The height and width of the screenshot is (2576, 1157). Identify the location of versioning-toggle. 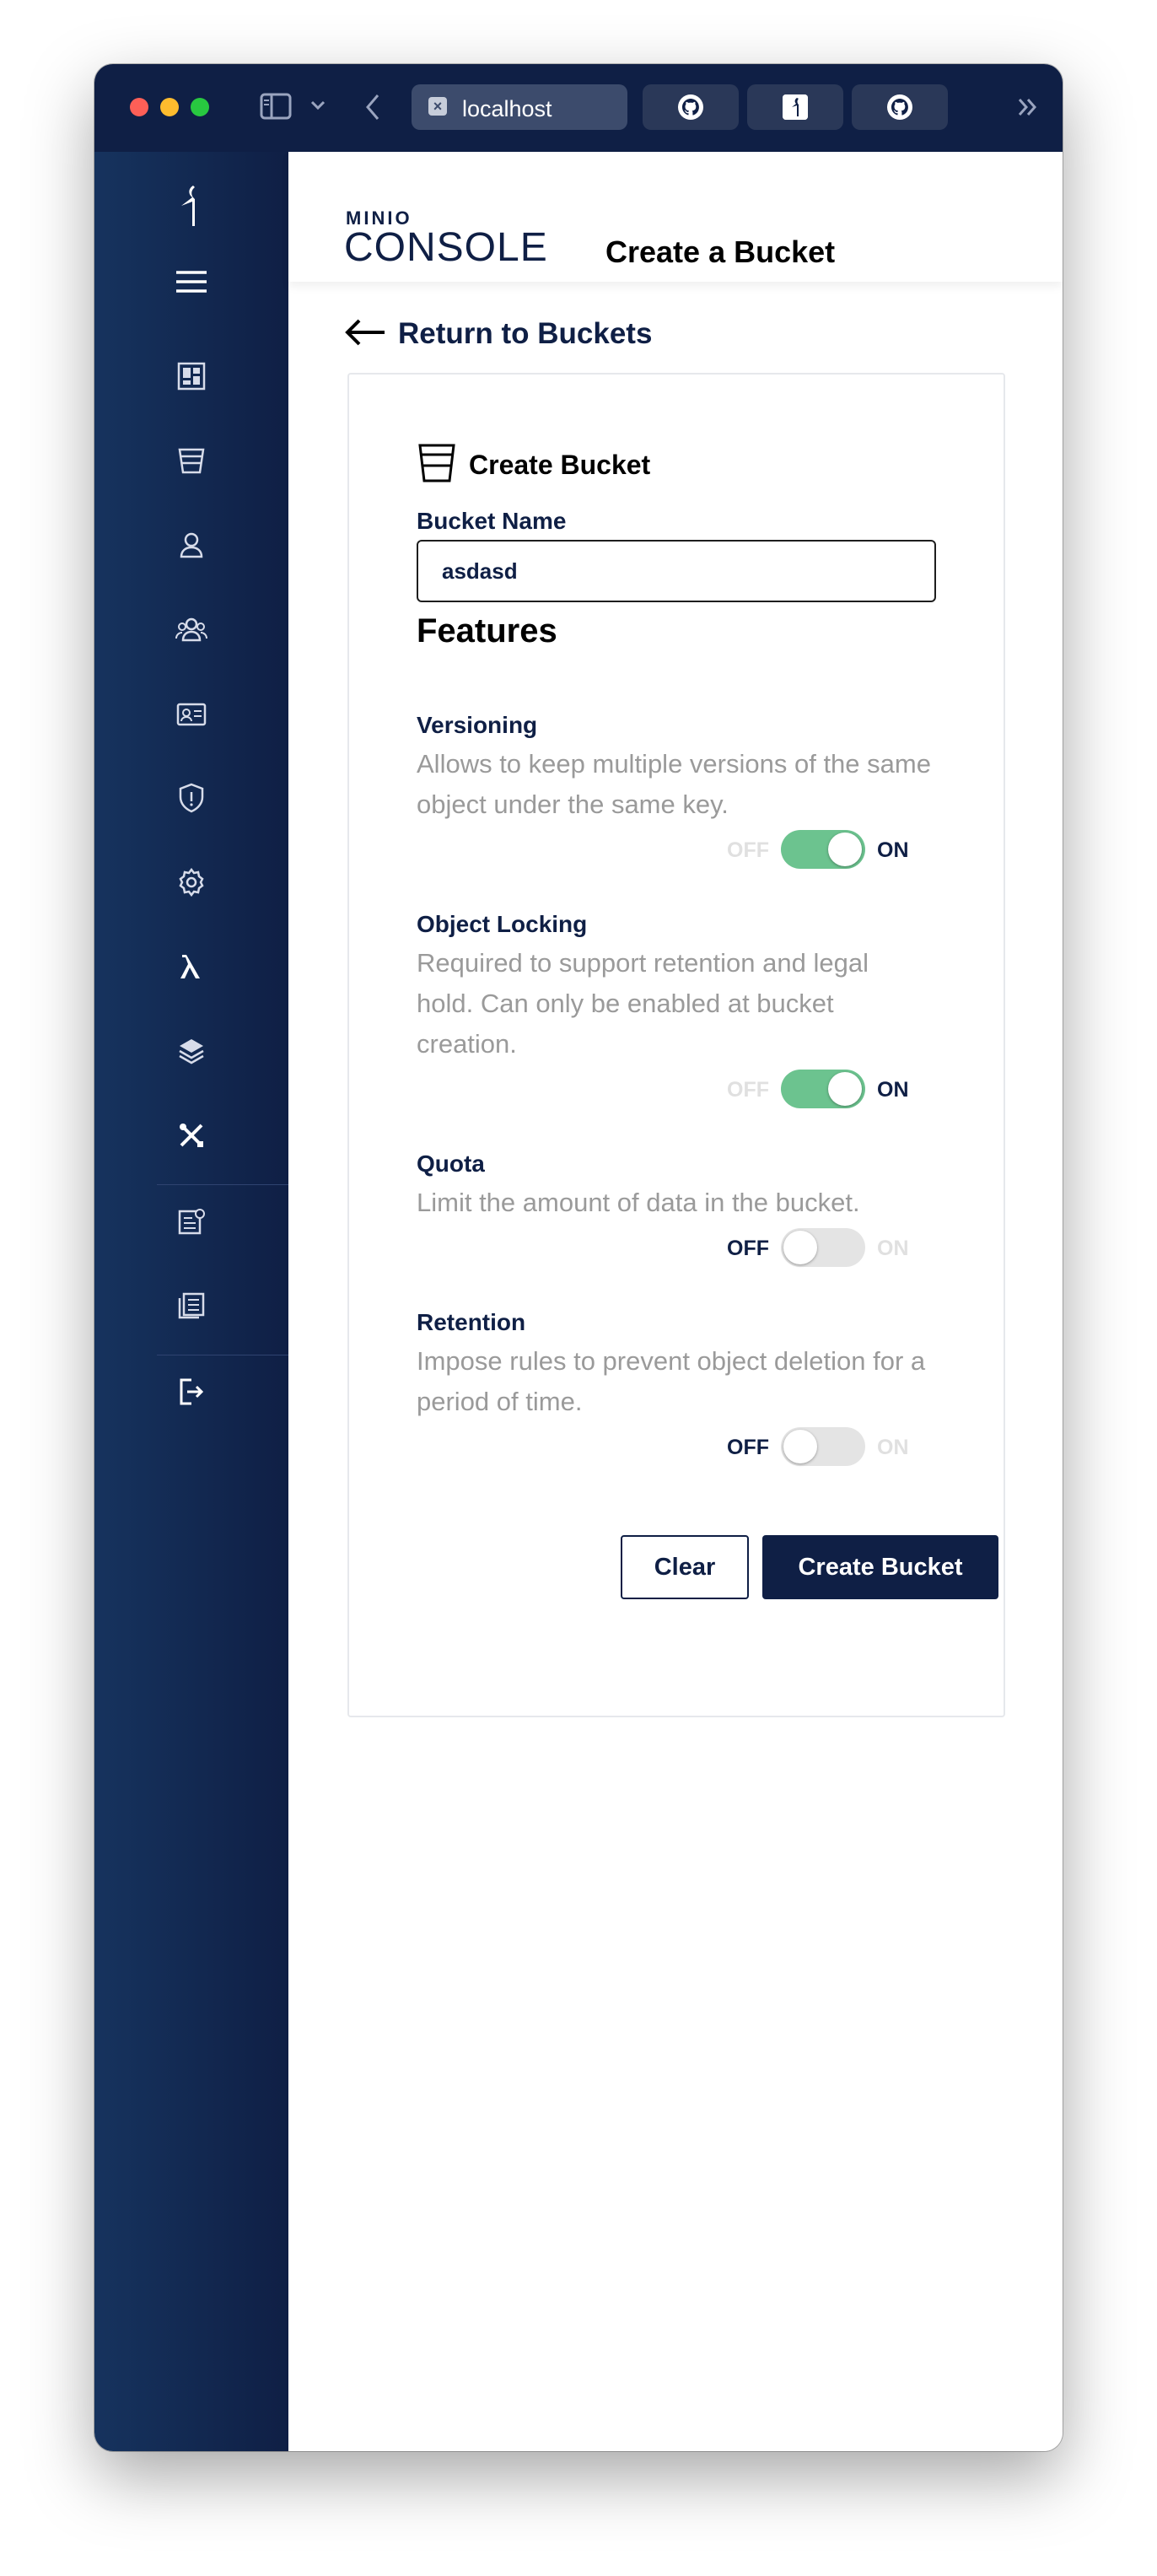
(823, 849).